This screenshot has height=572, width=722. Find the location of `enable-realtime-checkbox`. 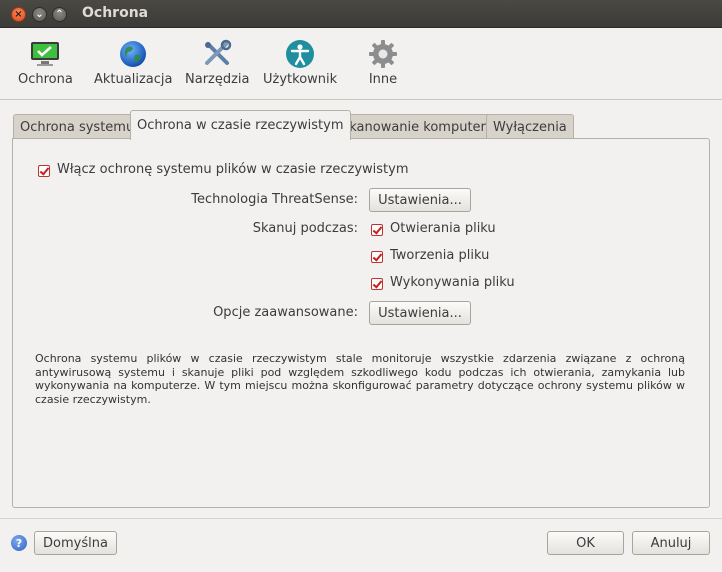

enable-realtime-checkbox is located at coordinates (44, 171).